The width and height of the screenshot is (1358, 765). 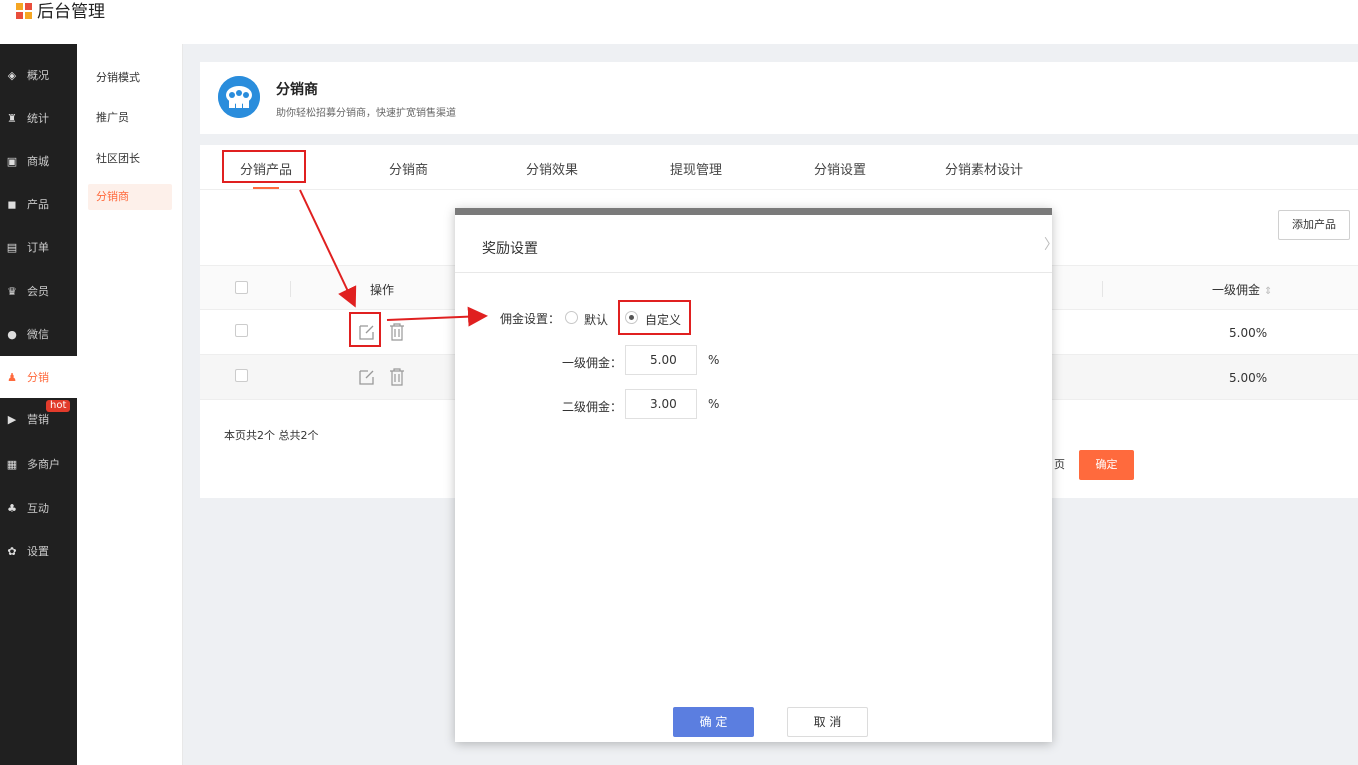 What do you see at coordinates (661, 404) in the screenshot?
I see `level2-commission-input: 3.00` at bounding box center [661, 404].